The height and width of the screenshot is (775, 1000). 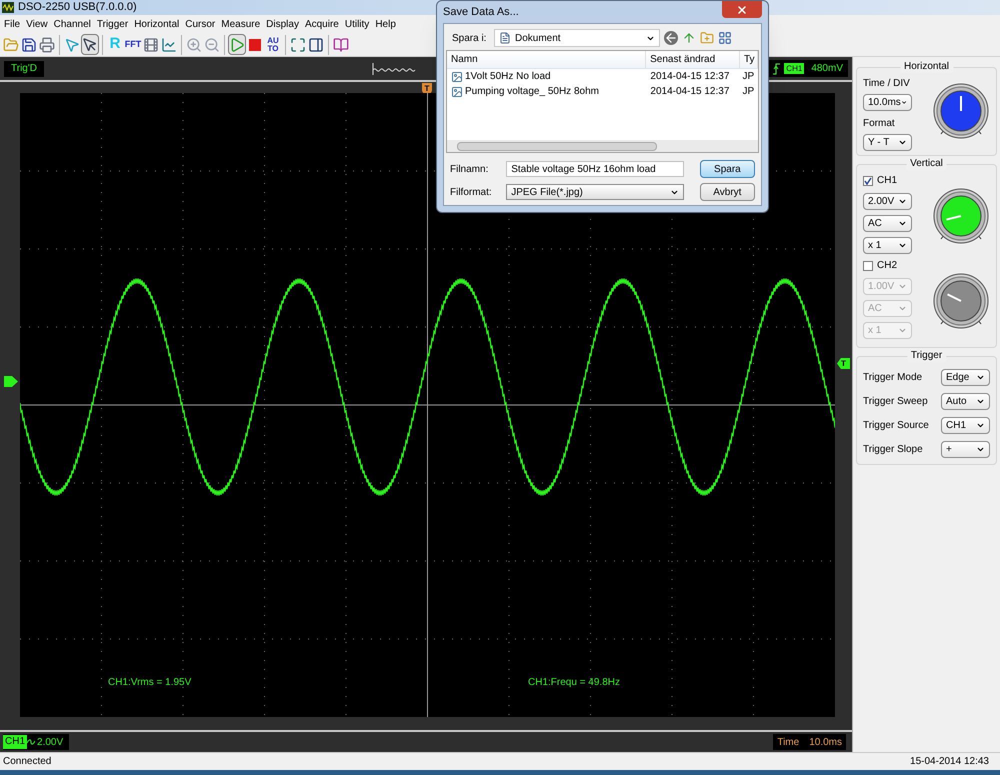 What do you see at coordinates (150, 683) in the screenshot?
I see `measurement-text: CH1:Vrms = 1.95V` at bounding box center [150, 683].